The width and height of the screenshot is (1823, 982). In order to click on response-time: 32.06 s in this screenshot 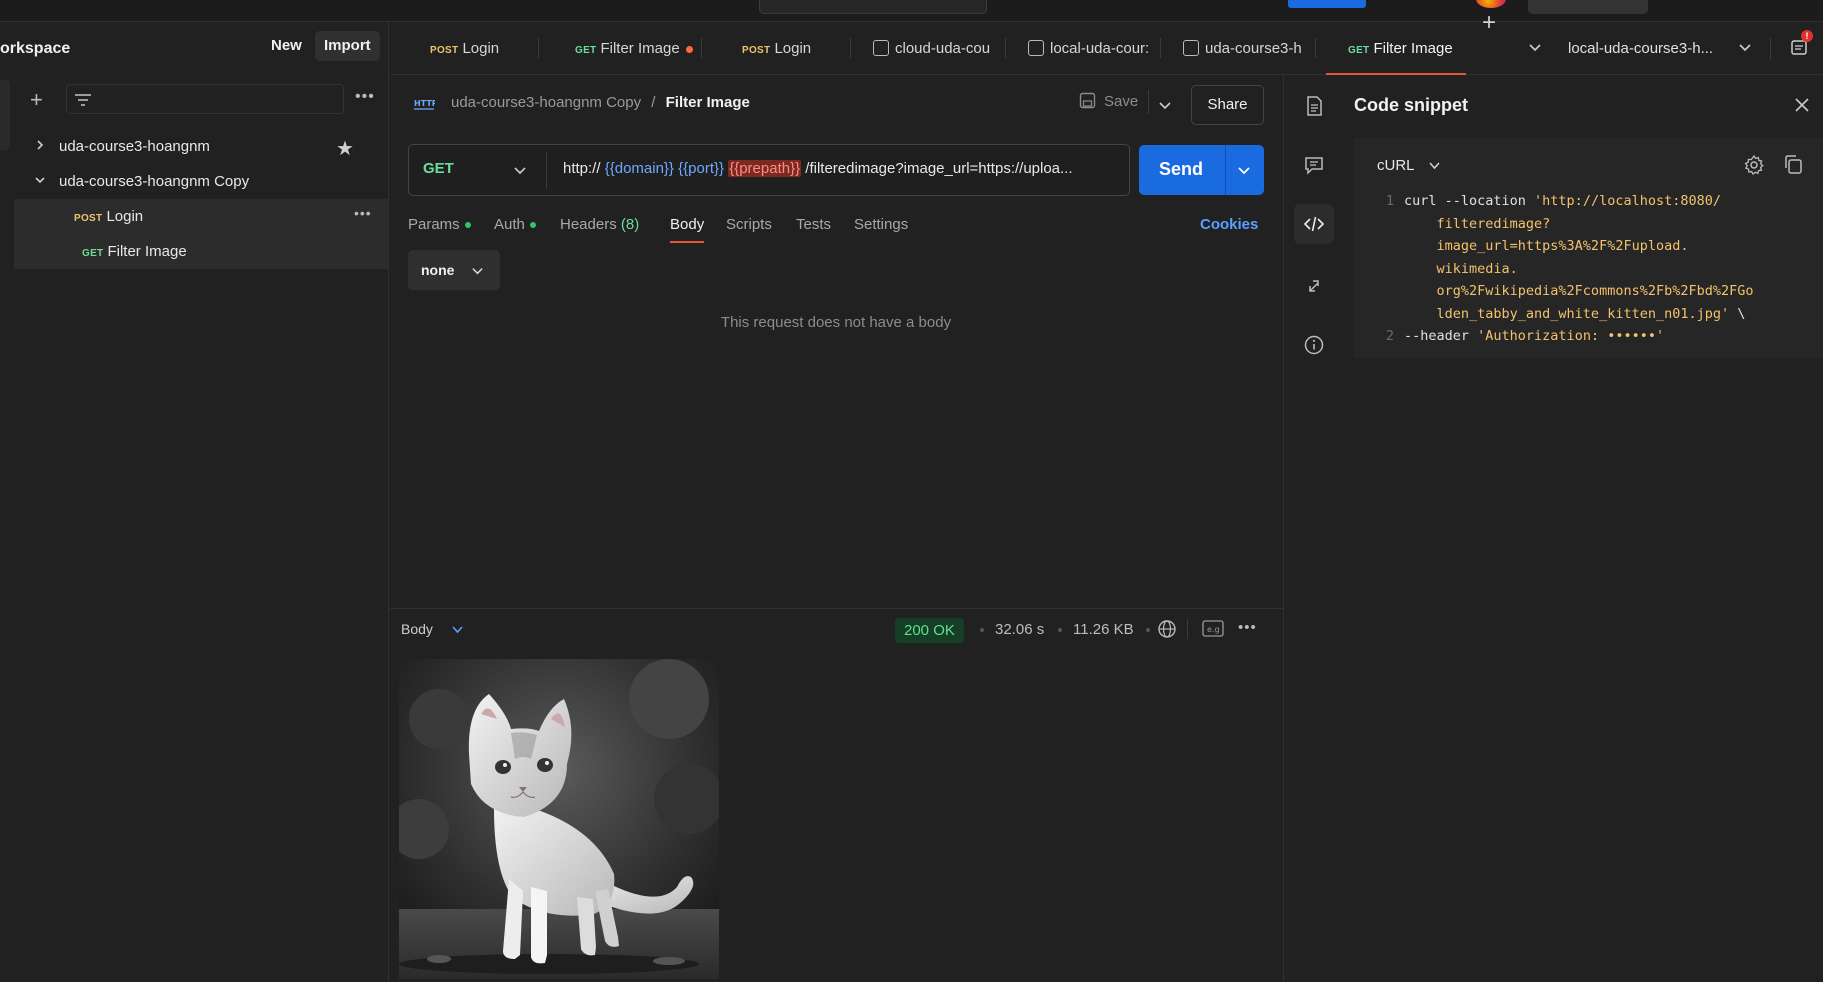, I will do `click(1019, 629)`.